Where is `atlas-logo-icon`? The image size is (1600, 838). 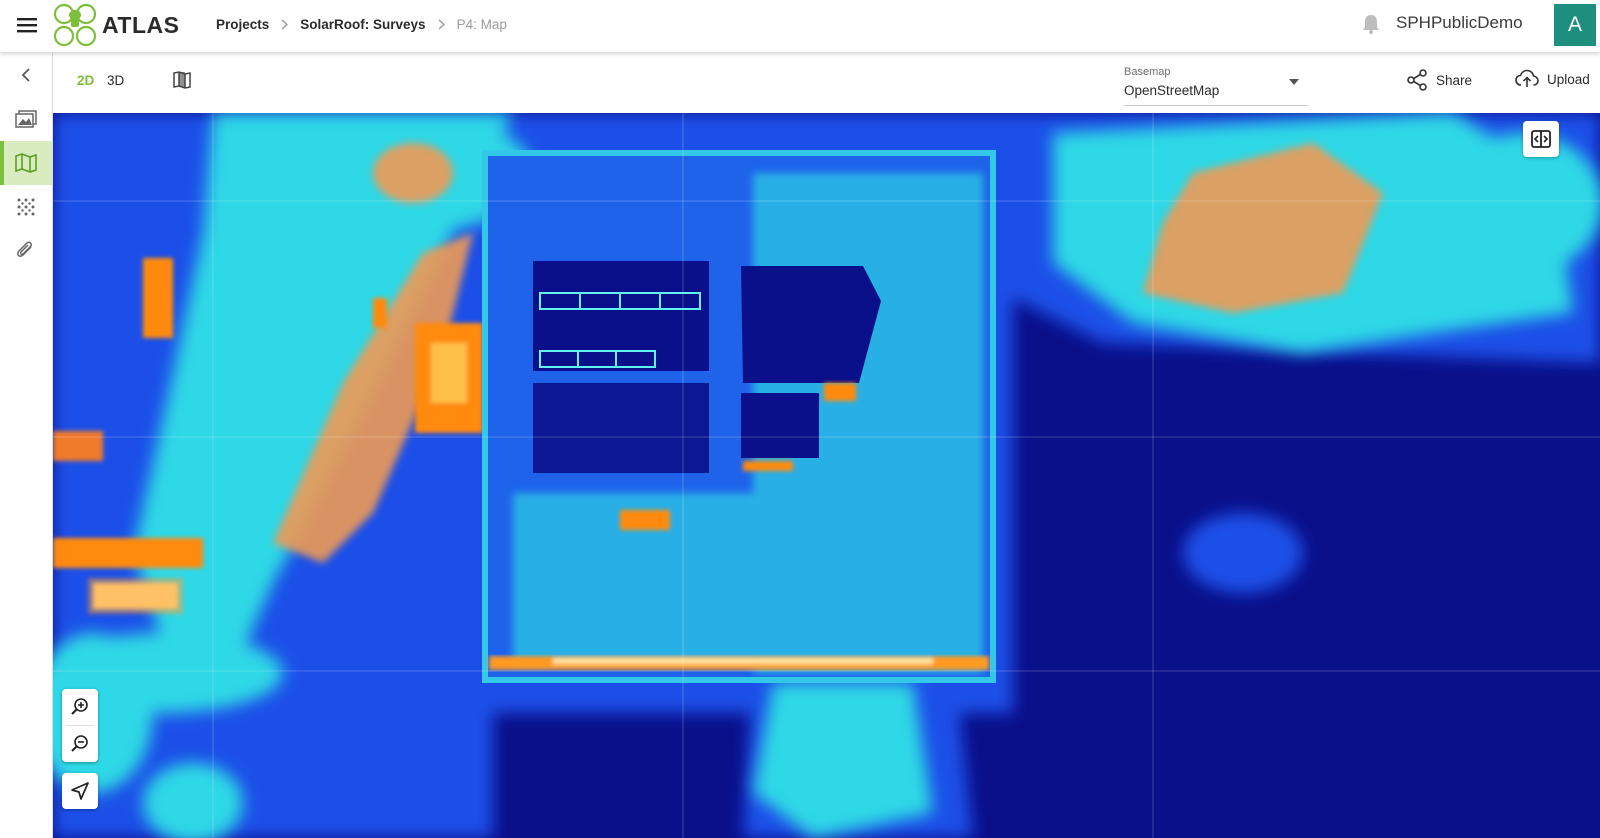
atlas-logo-icon is located at coordinates (75, 25).